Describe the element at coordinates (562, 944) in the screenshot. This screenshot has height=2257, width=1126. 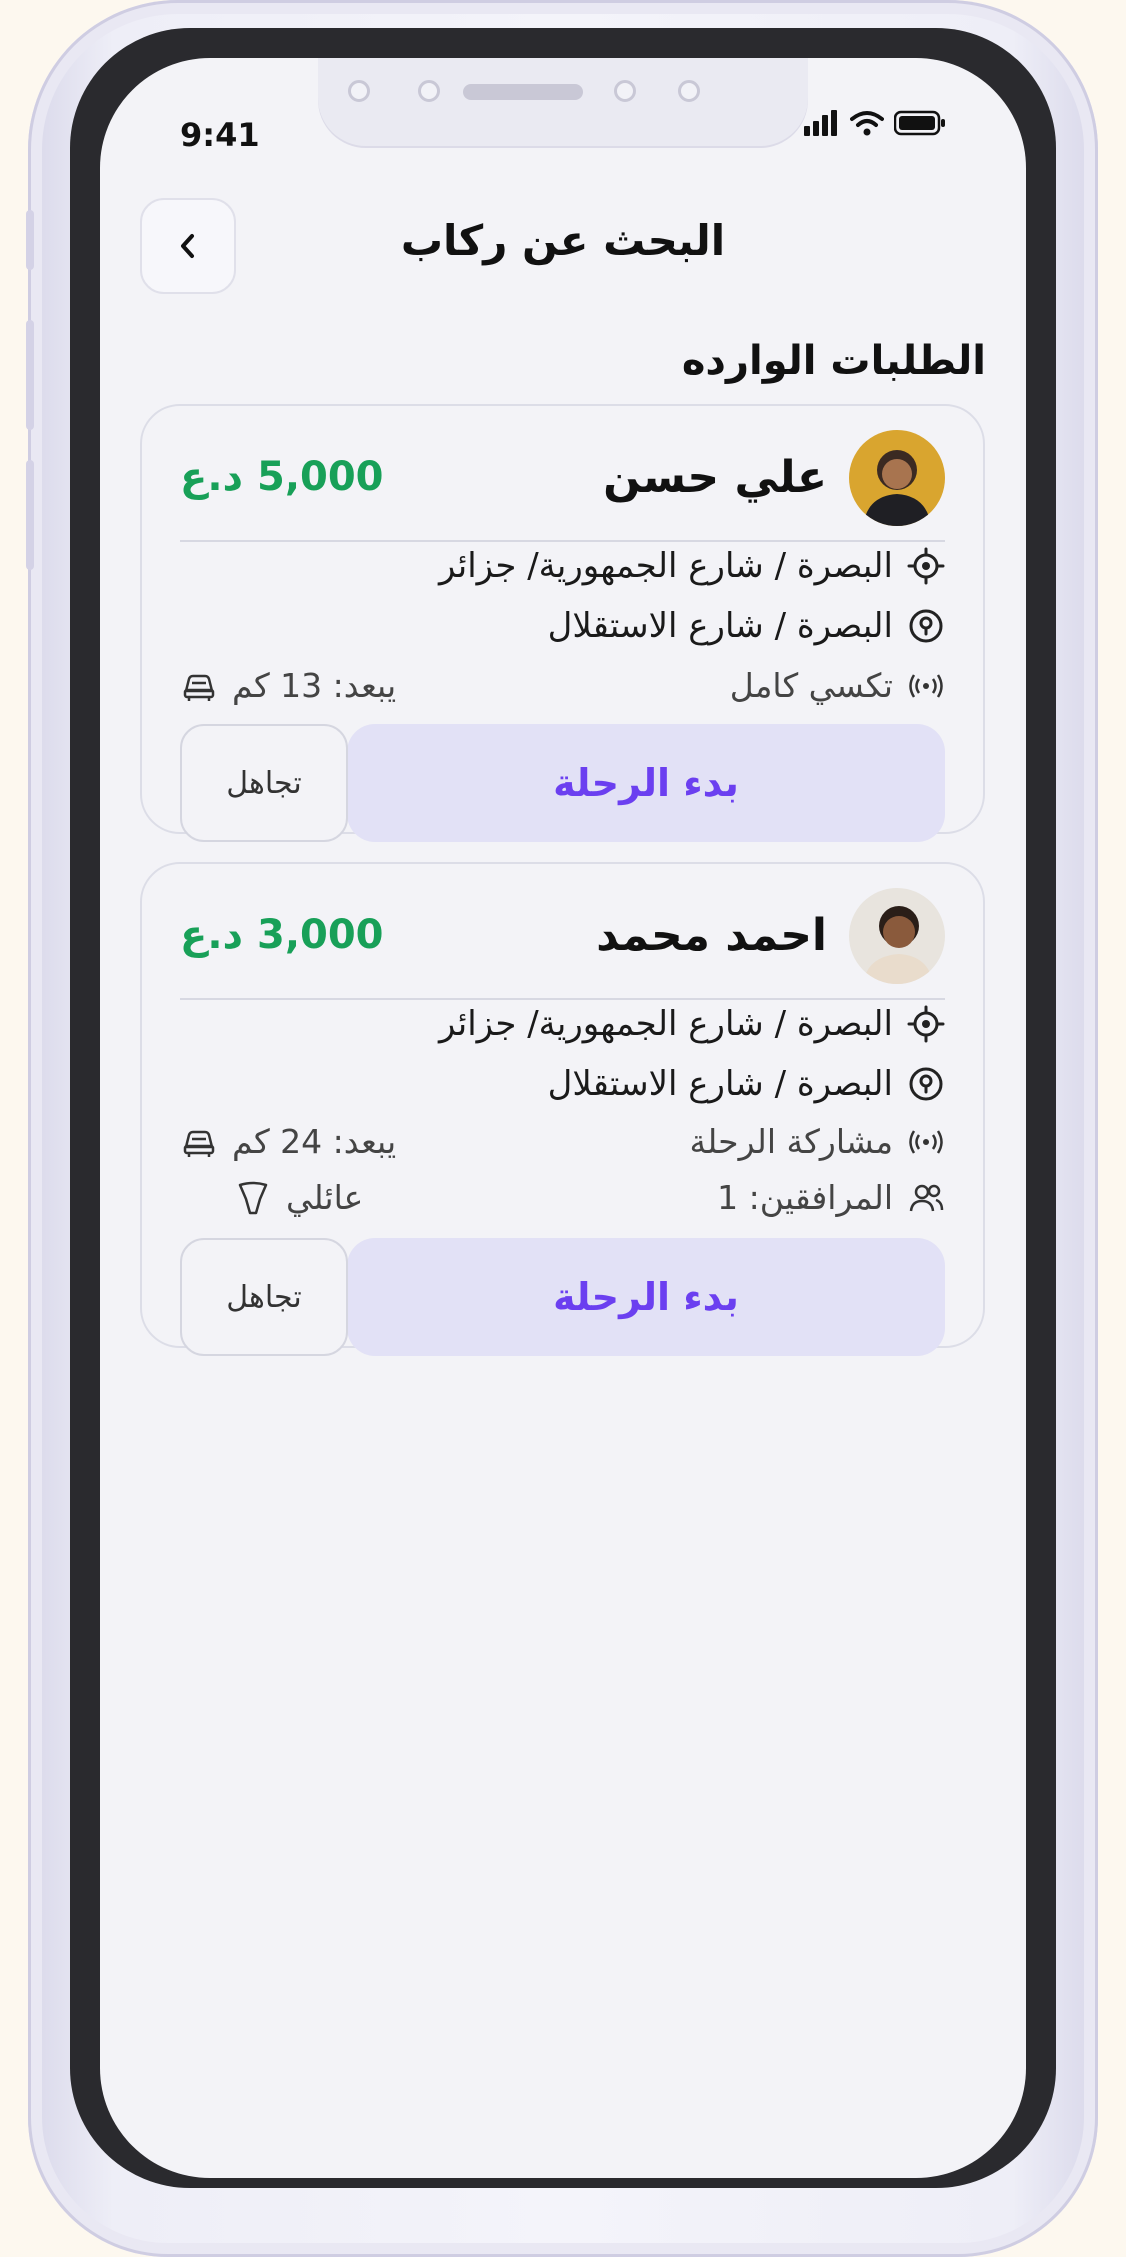
I see `card-header: احمد محمد 3,000 د.ع` at that location.